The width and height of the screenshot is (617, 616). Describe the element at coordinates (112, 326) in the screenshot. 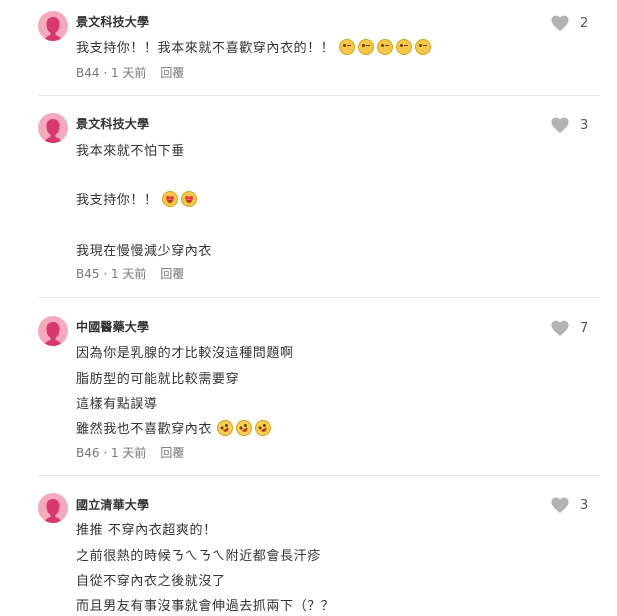

I see `school-name: 中國醫藥大學` at that location.